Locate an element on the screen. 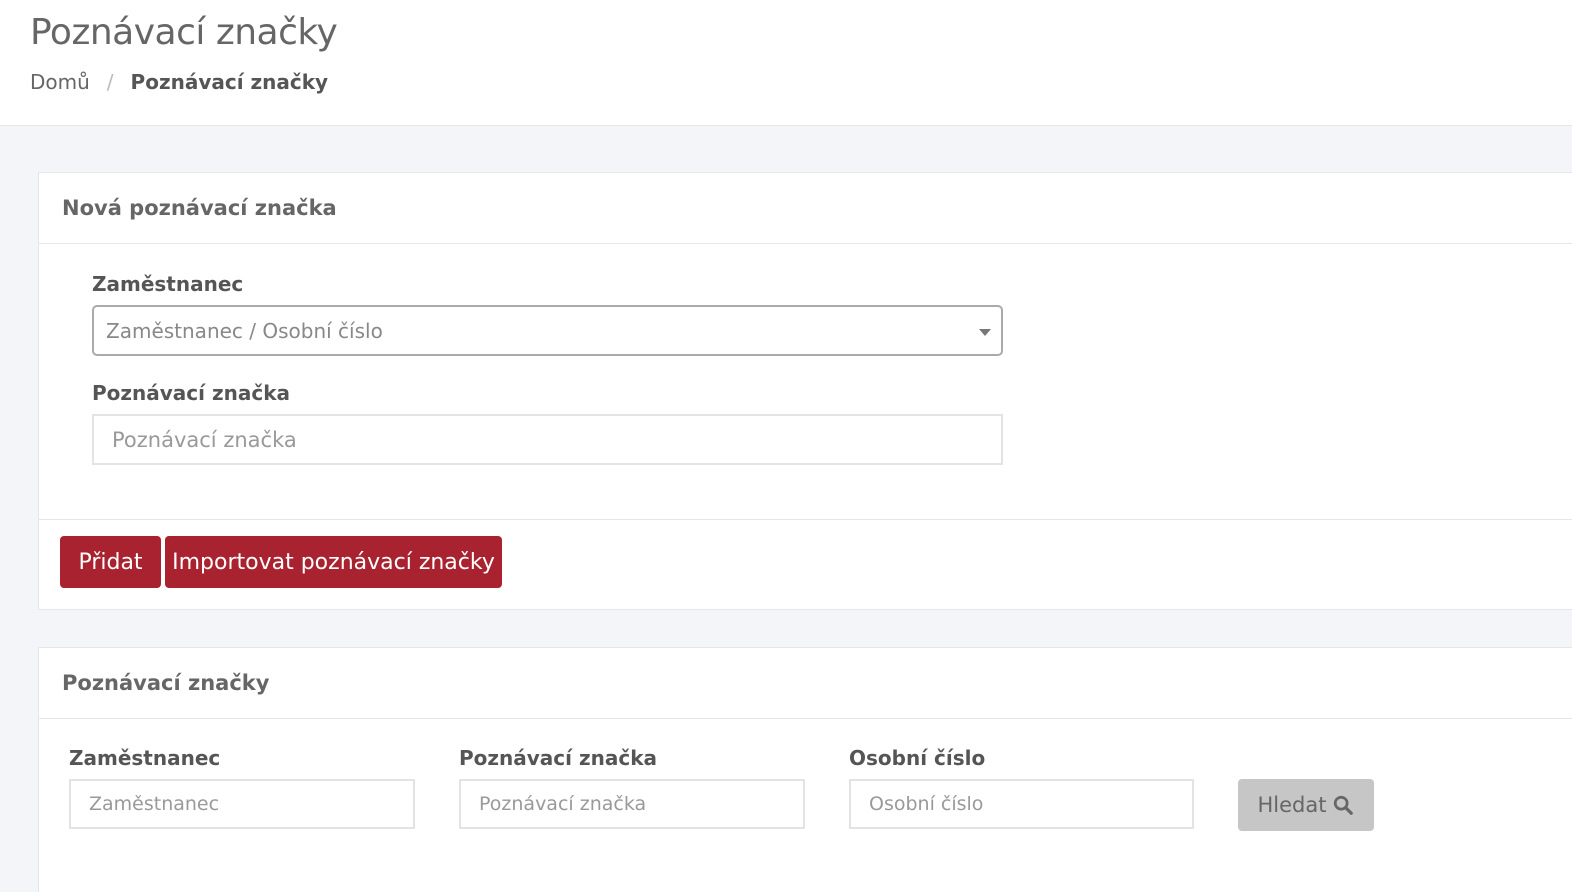  filter-plate-input: Poznávací značka is located at coordinates (632, 804).